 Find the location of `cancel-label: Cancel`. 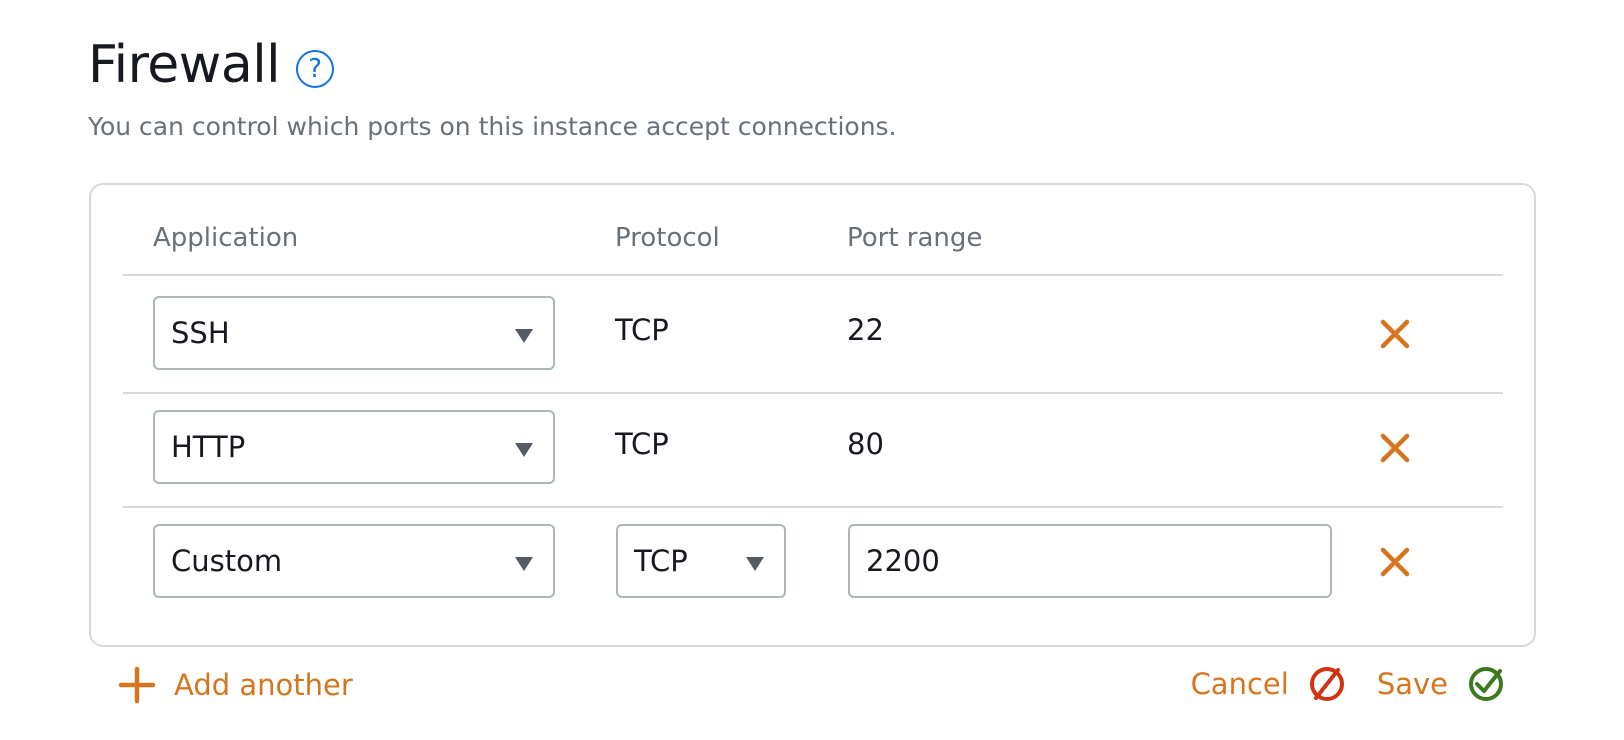

cancel-label: Cancel is located at coordinates (1239, 684).